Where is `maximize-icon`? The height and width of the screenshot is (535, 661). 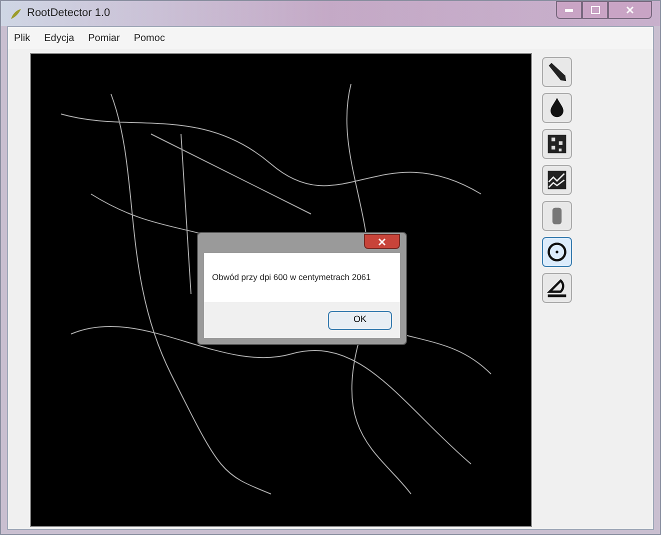 maximize-icon is located at coordinates (595, 10).